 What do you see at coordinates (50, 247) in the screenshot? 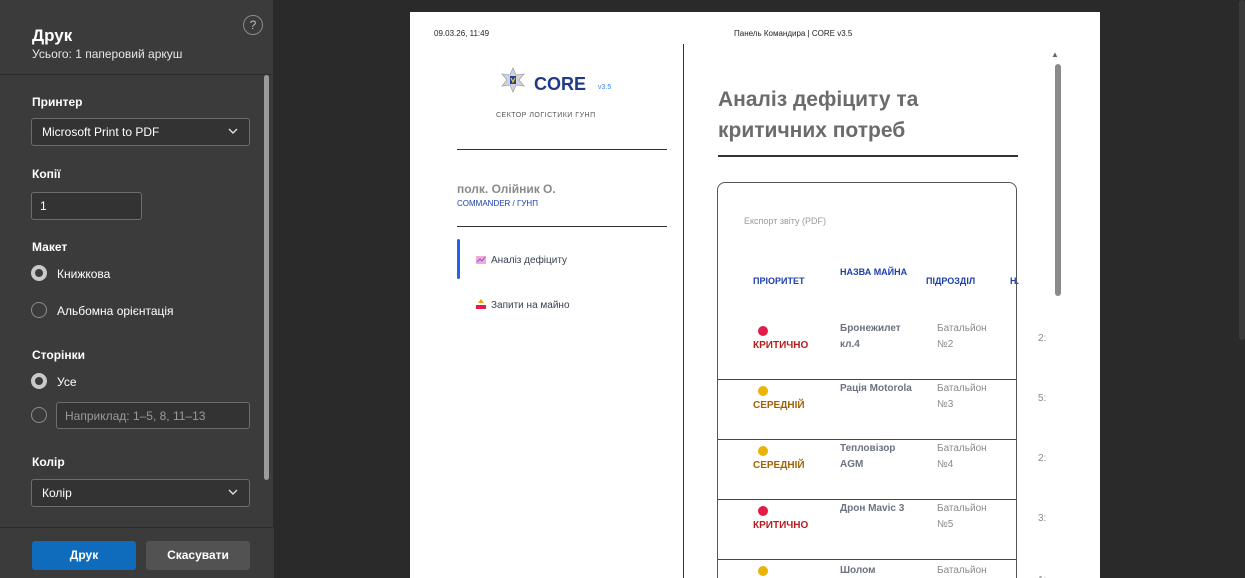
I see `layout-label: Макет` at bounding box center [50, 247].